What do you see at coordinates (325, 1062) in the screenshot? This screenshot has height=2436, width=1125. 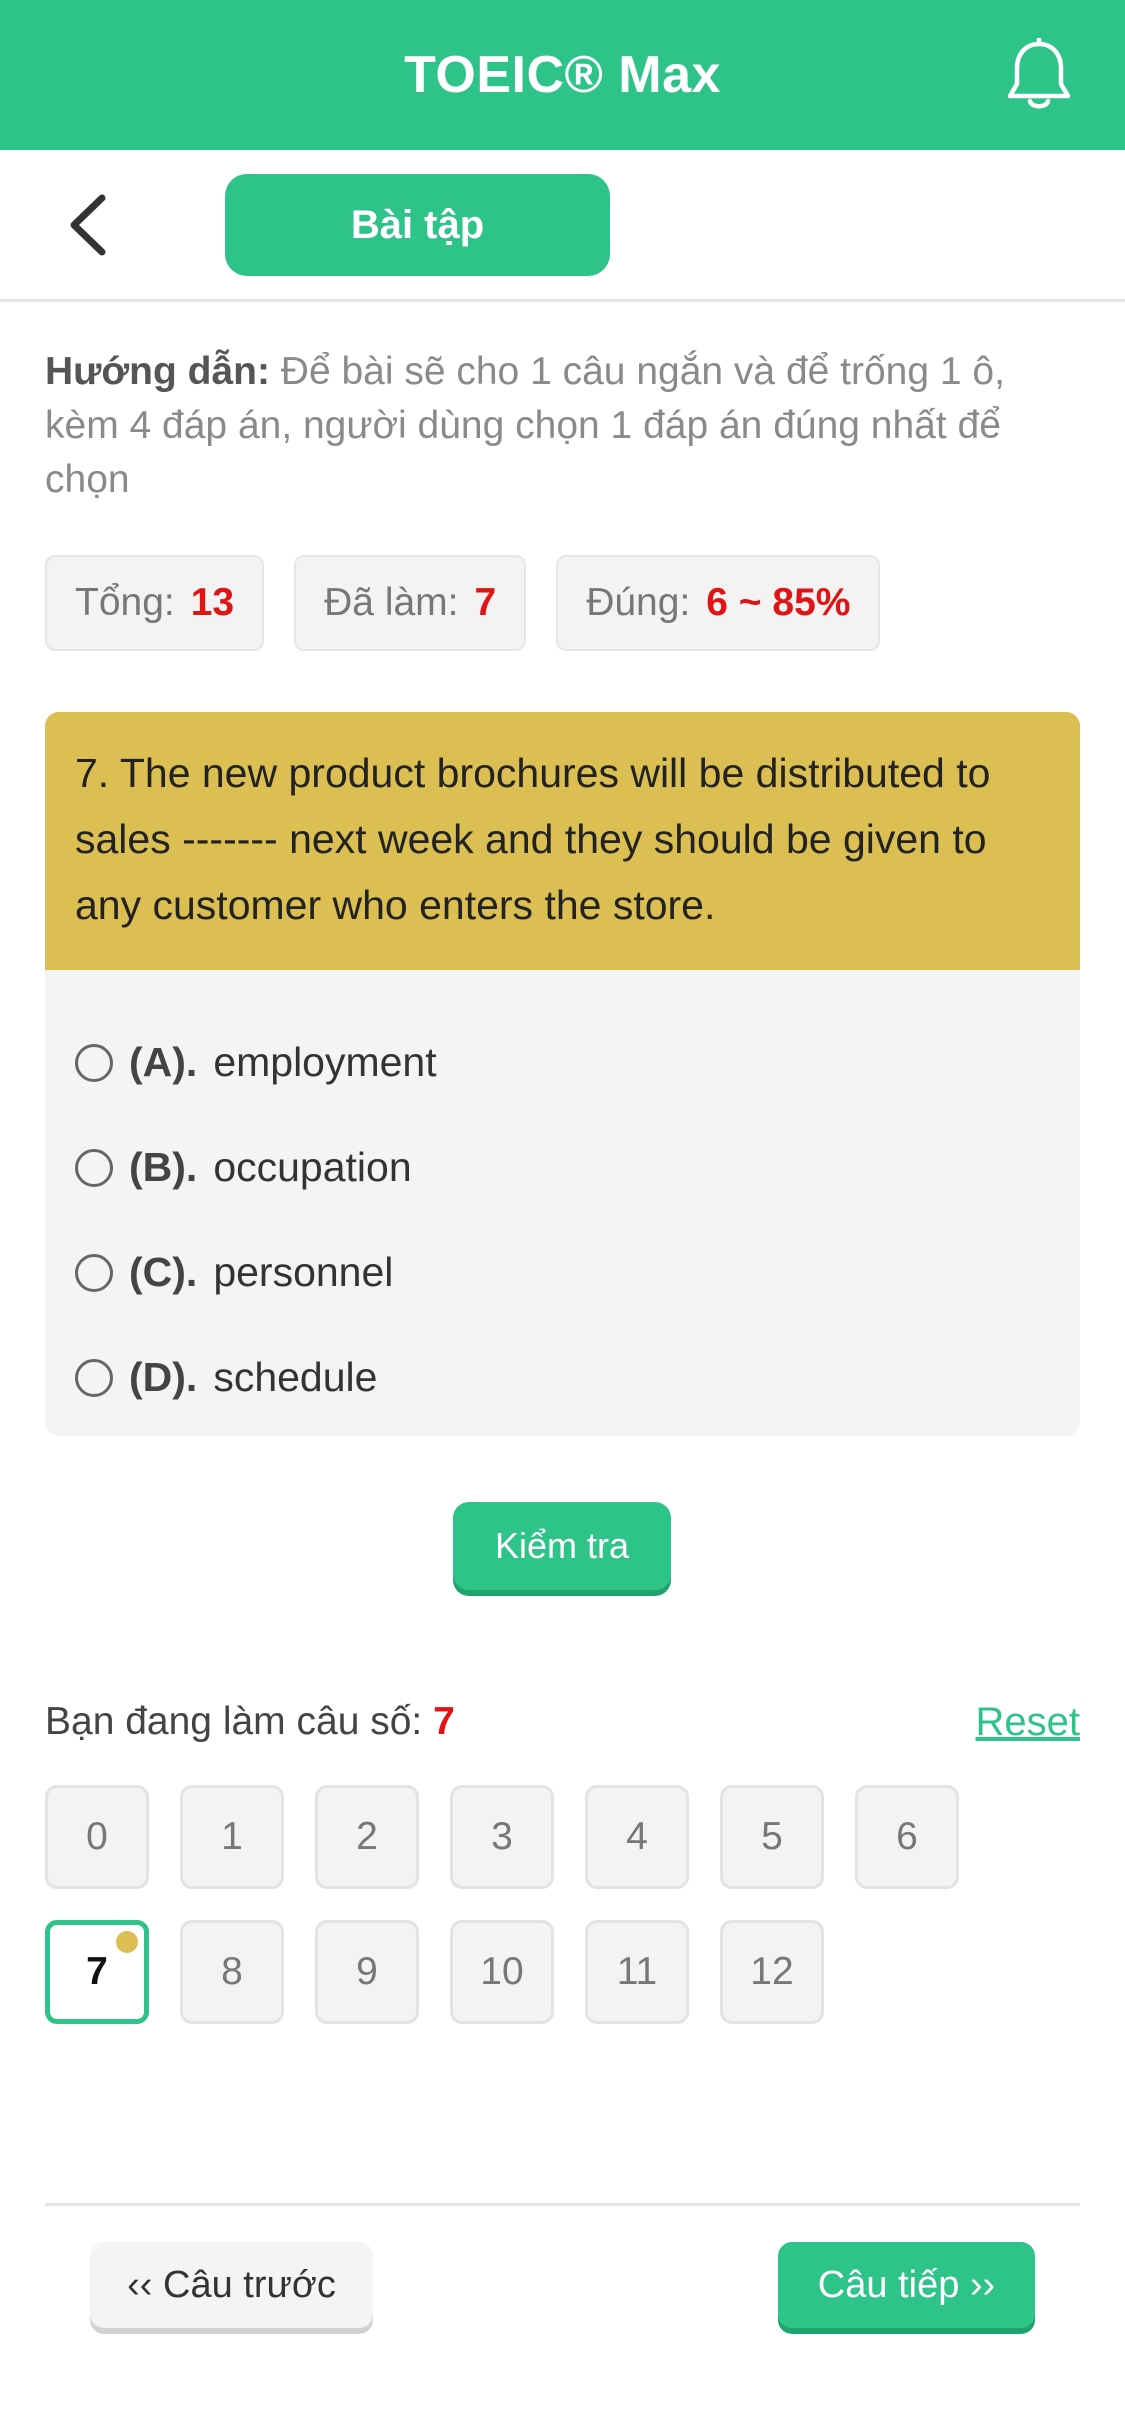 I see `option-text: employment` at bounding box center [325, 1062].